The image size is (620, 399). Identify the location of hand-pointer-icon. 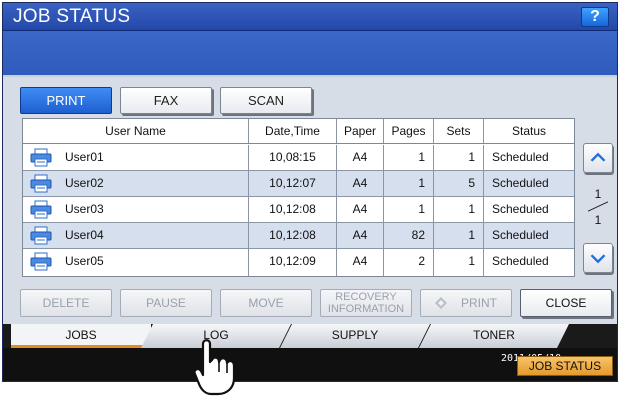
(214, 367).